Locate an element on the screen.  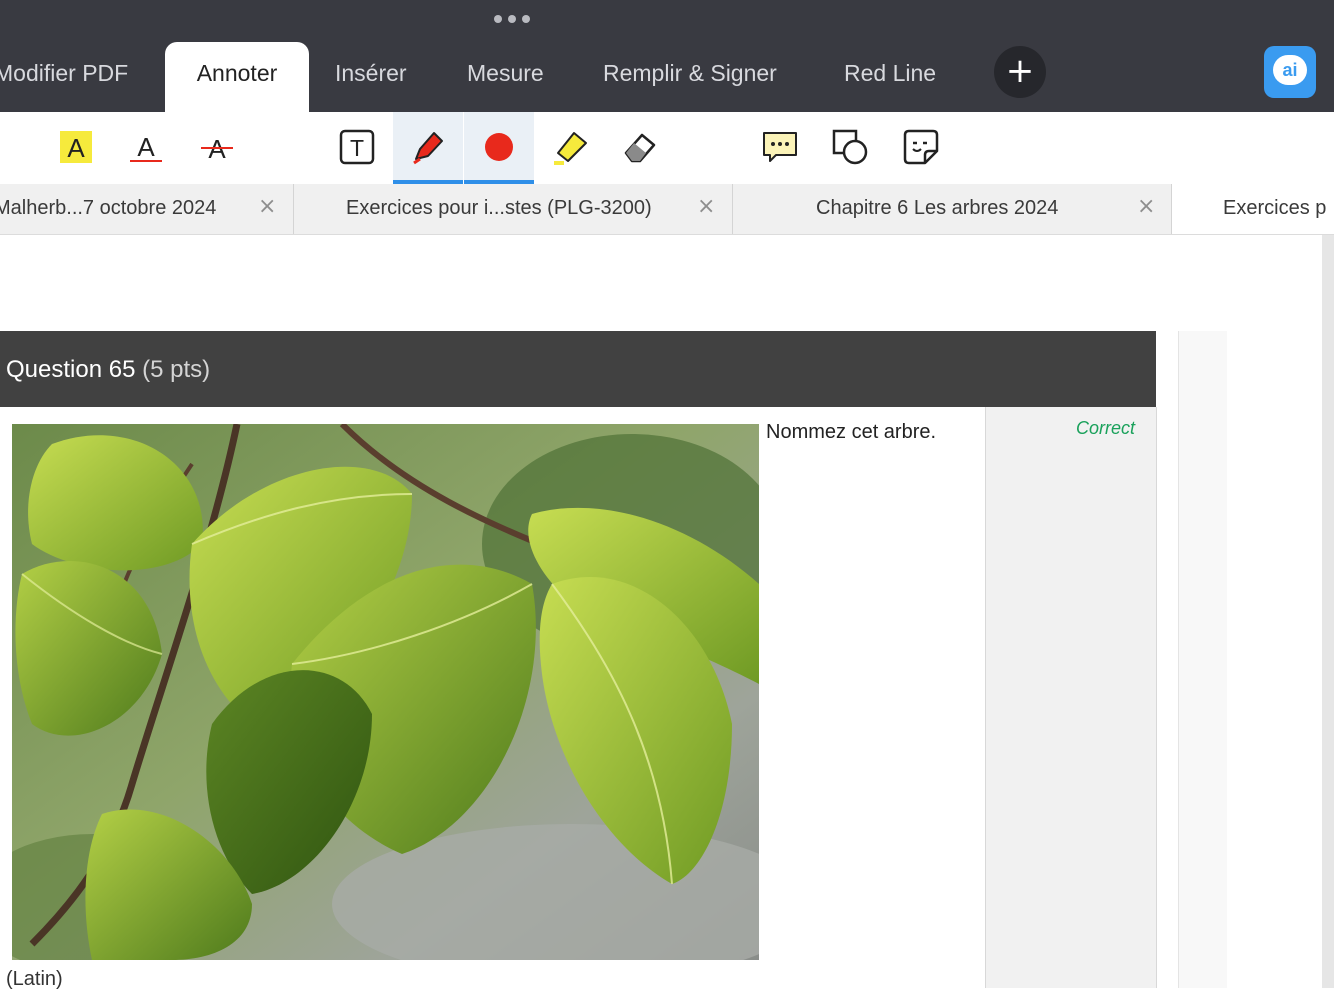
more-dots-icon is located at coordinates (512, 18).